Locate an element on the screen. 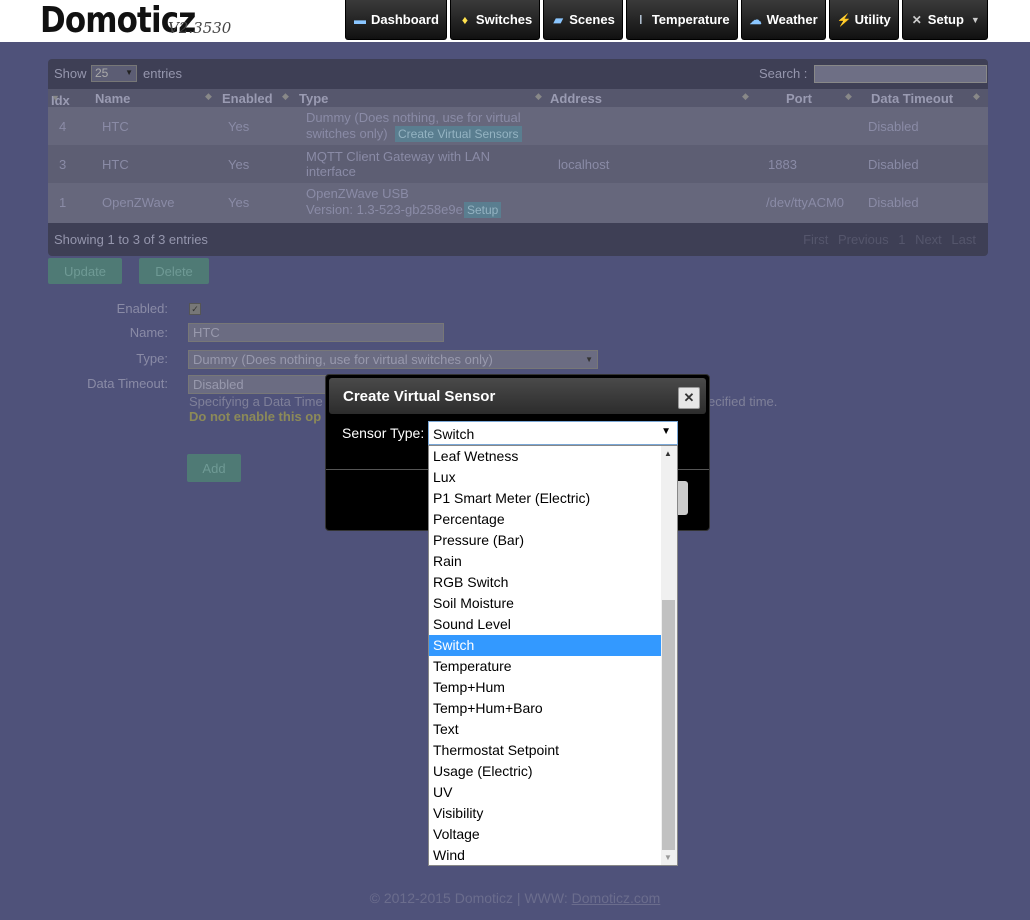  option-pressure: Pressure (Bar) is located at coordinates (545, 540).